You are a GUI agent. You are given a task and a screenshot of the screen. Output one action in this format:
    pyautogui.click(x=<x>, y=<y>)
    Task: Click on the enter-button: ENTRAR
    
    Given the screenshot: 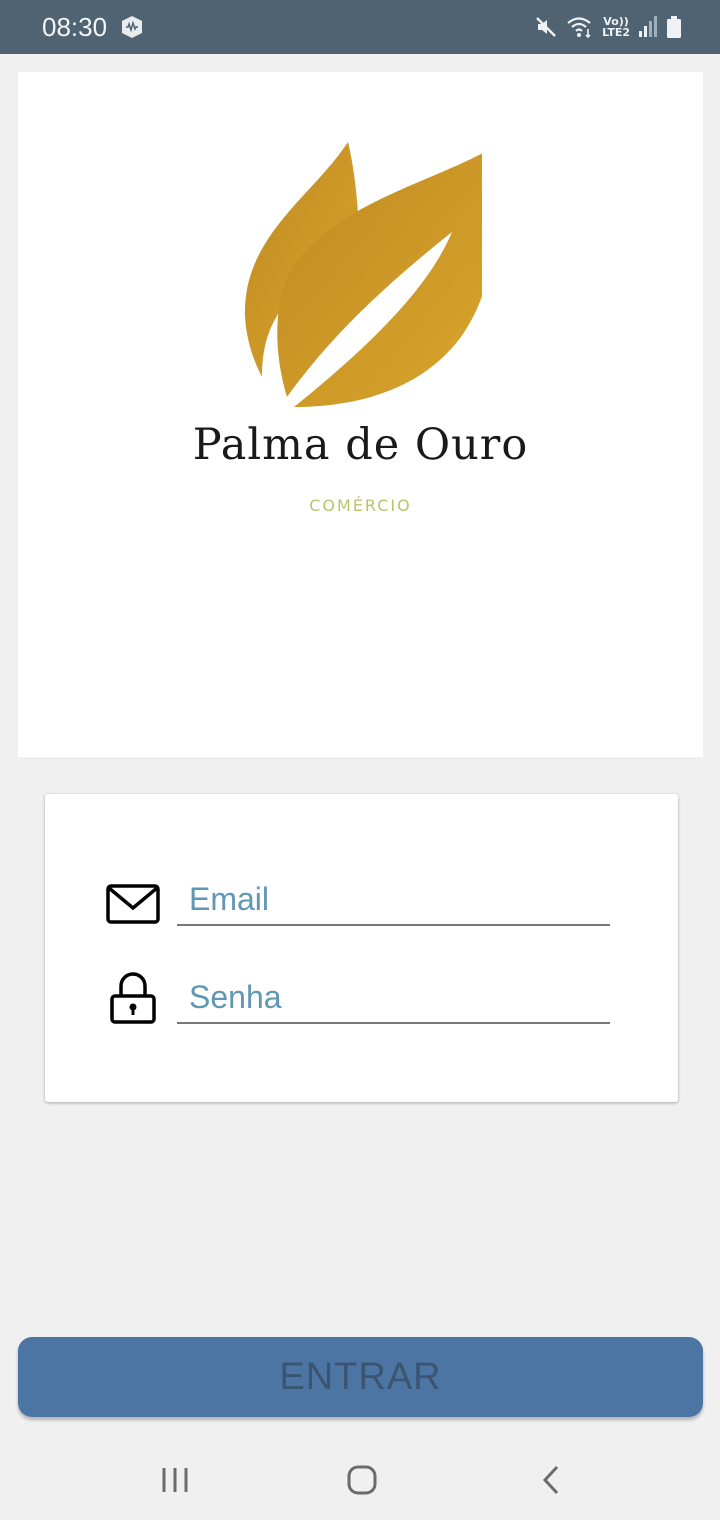 What is the action you would take?
    pyautogui.click(x=360, y=1377)
    